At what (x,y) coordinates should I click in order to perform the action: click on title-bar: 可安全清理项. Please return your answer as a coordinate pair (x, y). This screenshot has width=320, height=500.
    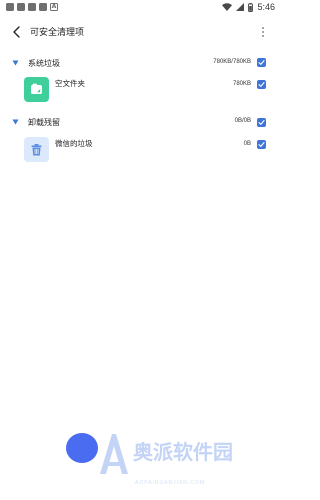
    Looking at the image, I should click on (140, 32).